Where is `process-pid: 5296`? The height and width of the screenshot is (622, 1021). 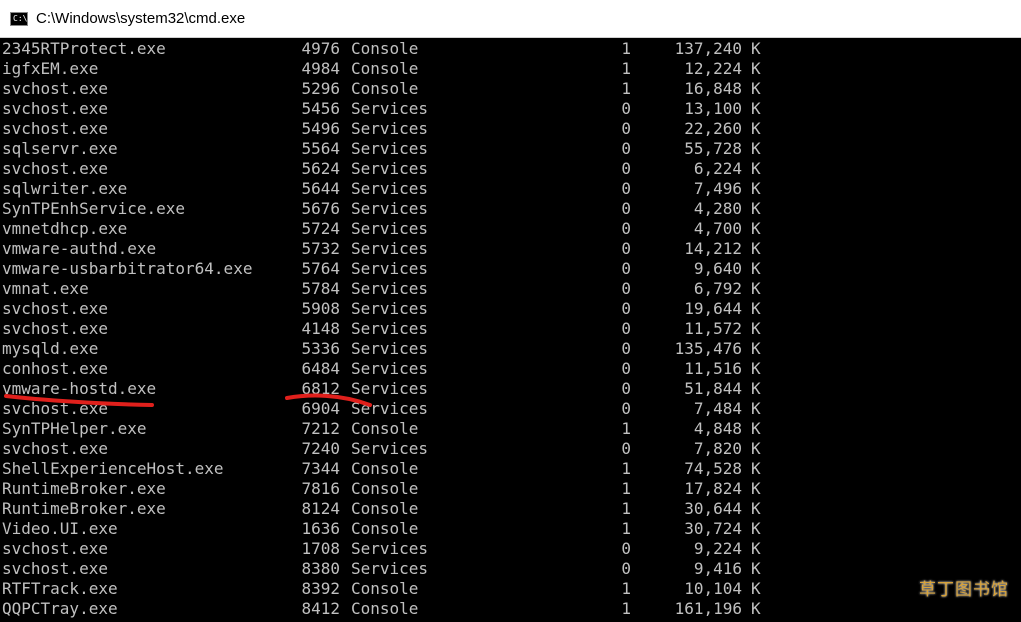
process-pid: 5296 is located at coordinates (320, 88).